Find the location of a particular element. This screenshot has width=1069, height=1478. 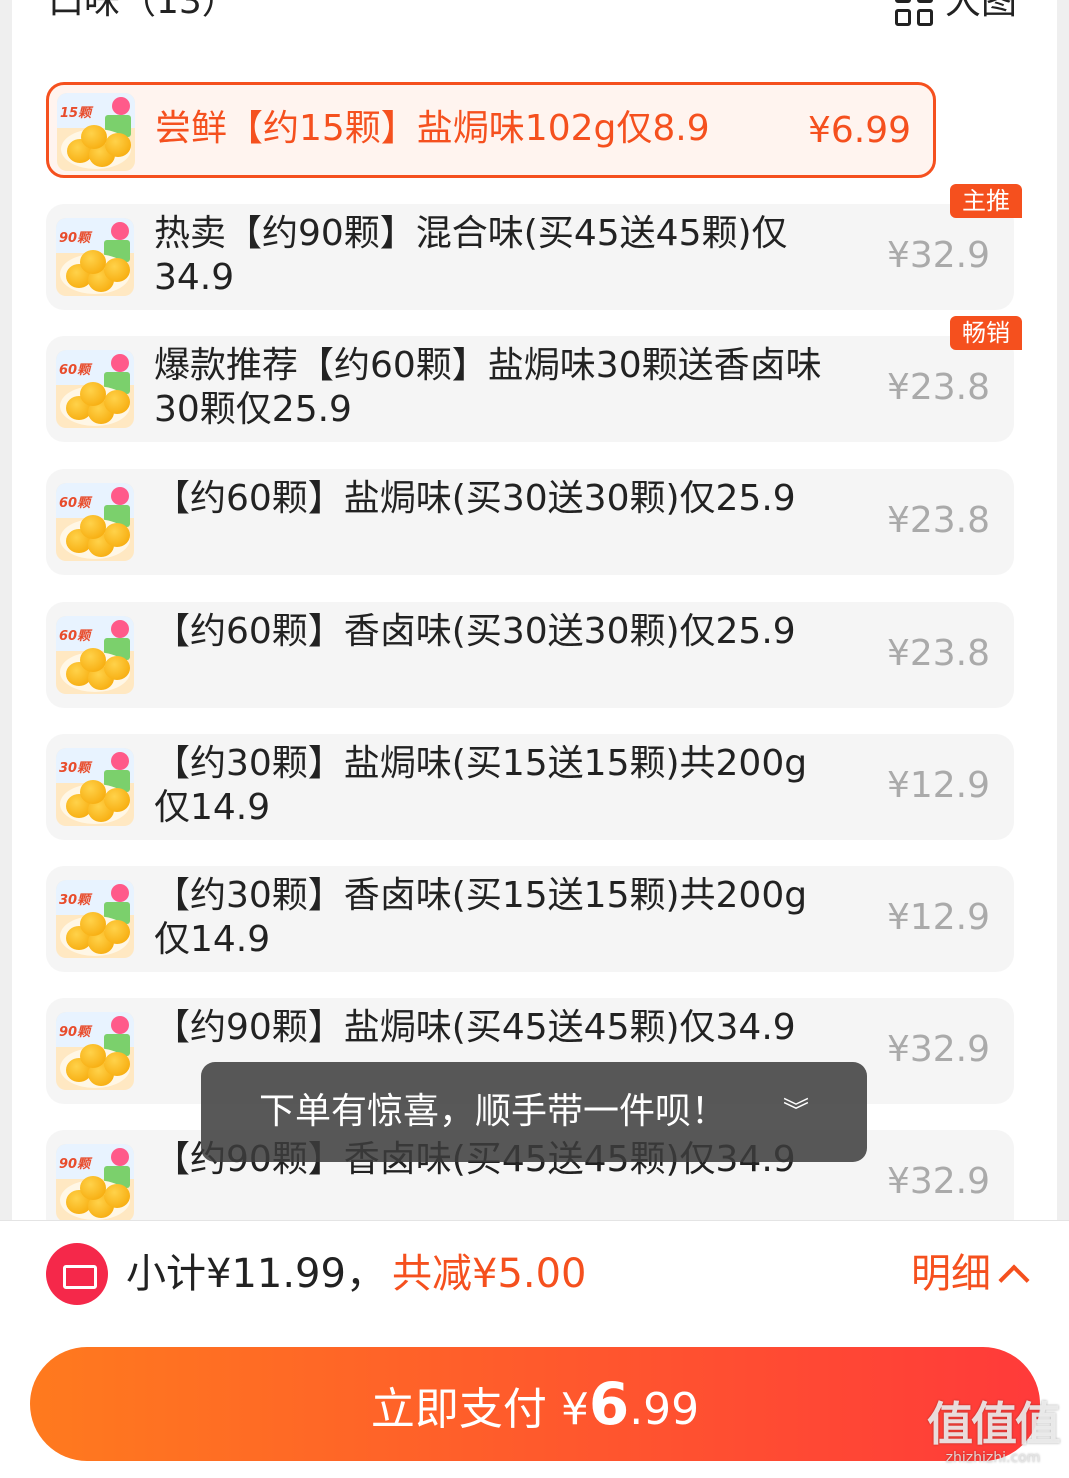

site-watermark: 值值值 zhizhizhi.com is located at coordinates (994, 1431).